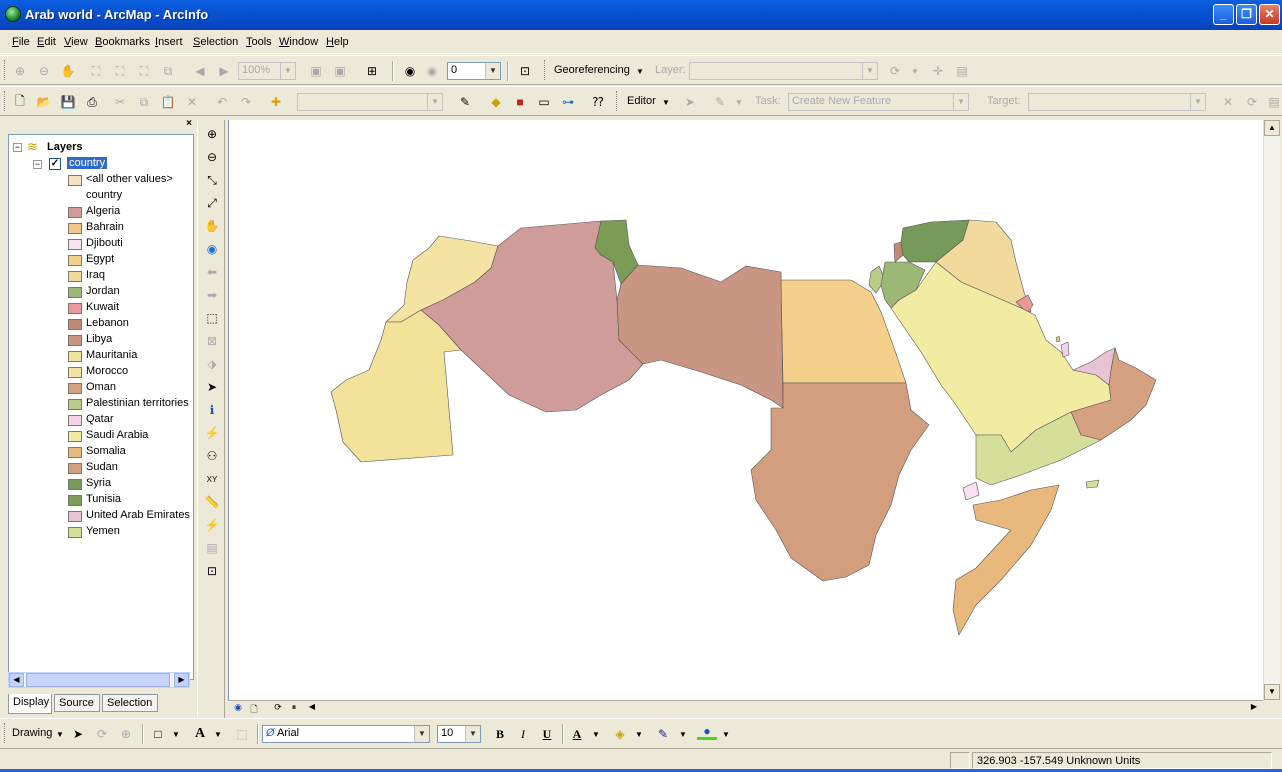  What do you see at coordinates (68, 71) in the screenshot?
I see `pan-icon: ✋` at bounding box center [68, 71].